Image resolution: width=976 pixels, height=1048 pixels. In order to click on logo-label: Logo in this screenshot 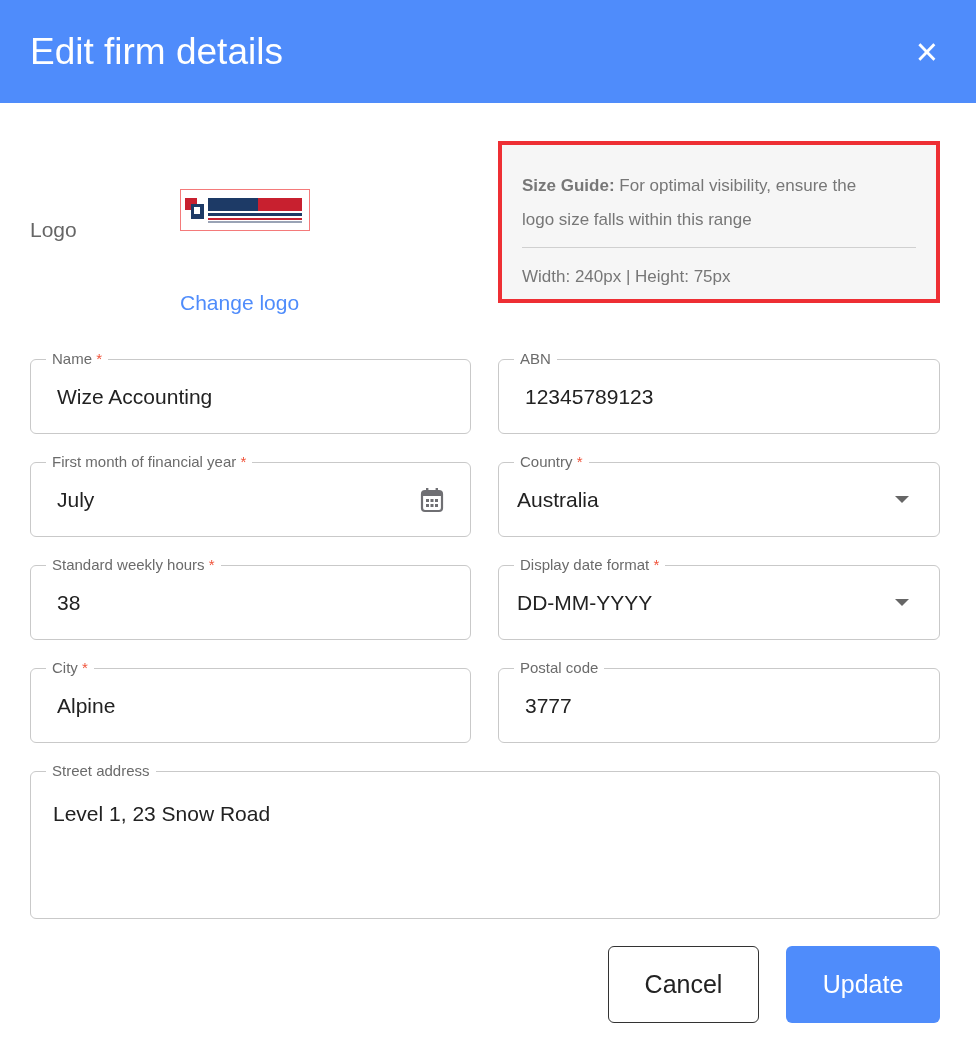, I will do `click(54, 230)`.